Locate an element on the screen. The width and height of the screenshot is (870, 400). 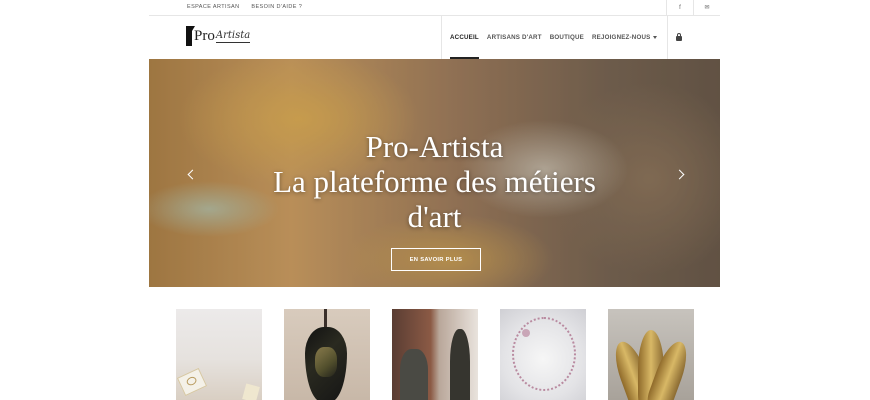
product-grid is located at coordinates (434, 354).